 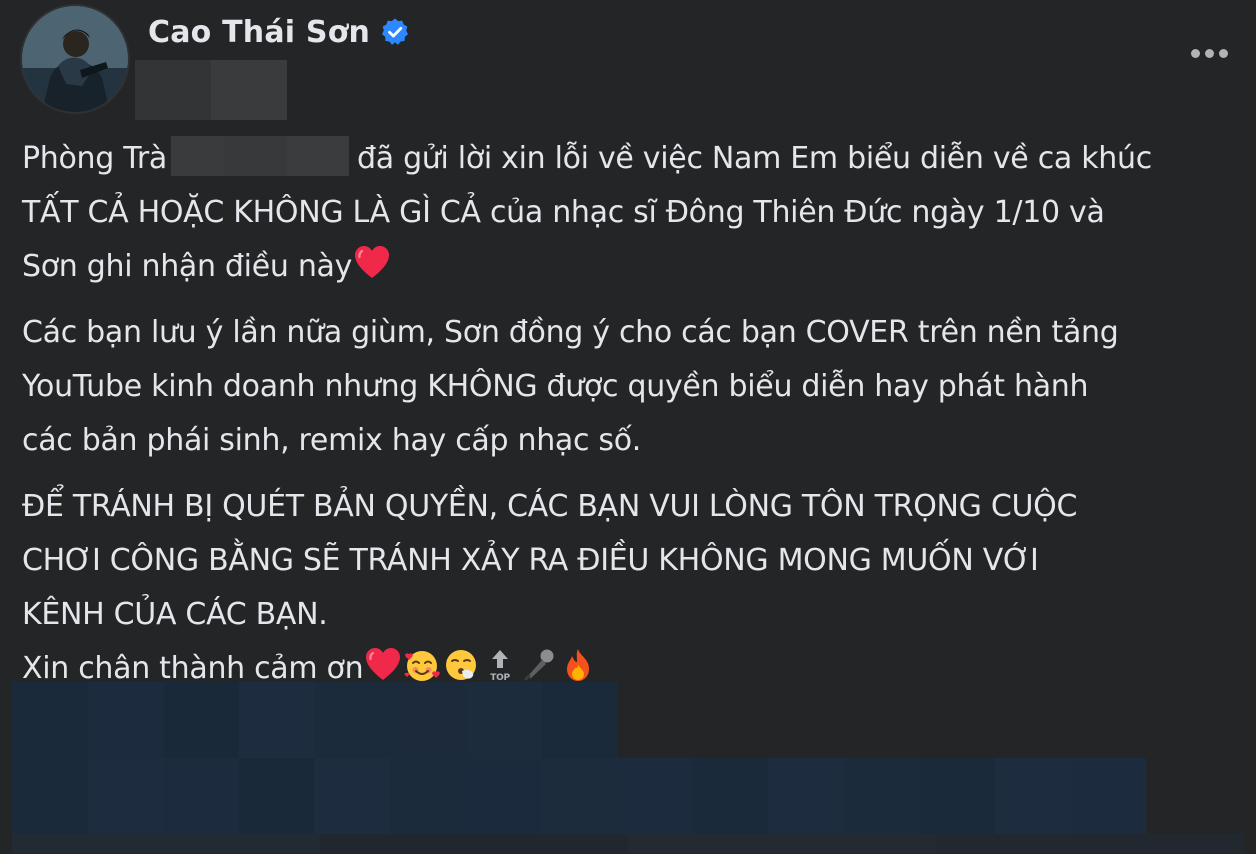 I want to click on post-text-line: Sơn ghi nhận điều này, so click(x=206, y=265).